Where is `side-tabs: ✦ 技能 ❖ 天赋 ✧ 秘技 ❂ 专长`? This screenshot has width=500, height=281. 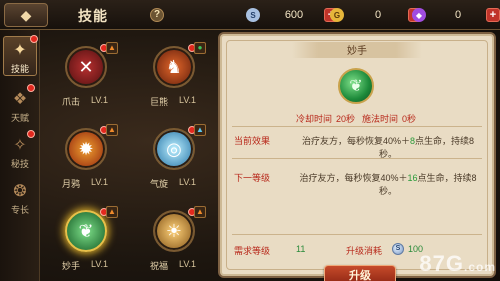
side-tabs: ✦ 技能 ❖ 天赋 ✧ 秘技 ❂ 专长 is located at coordinates (20, 155).